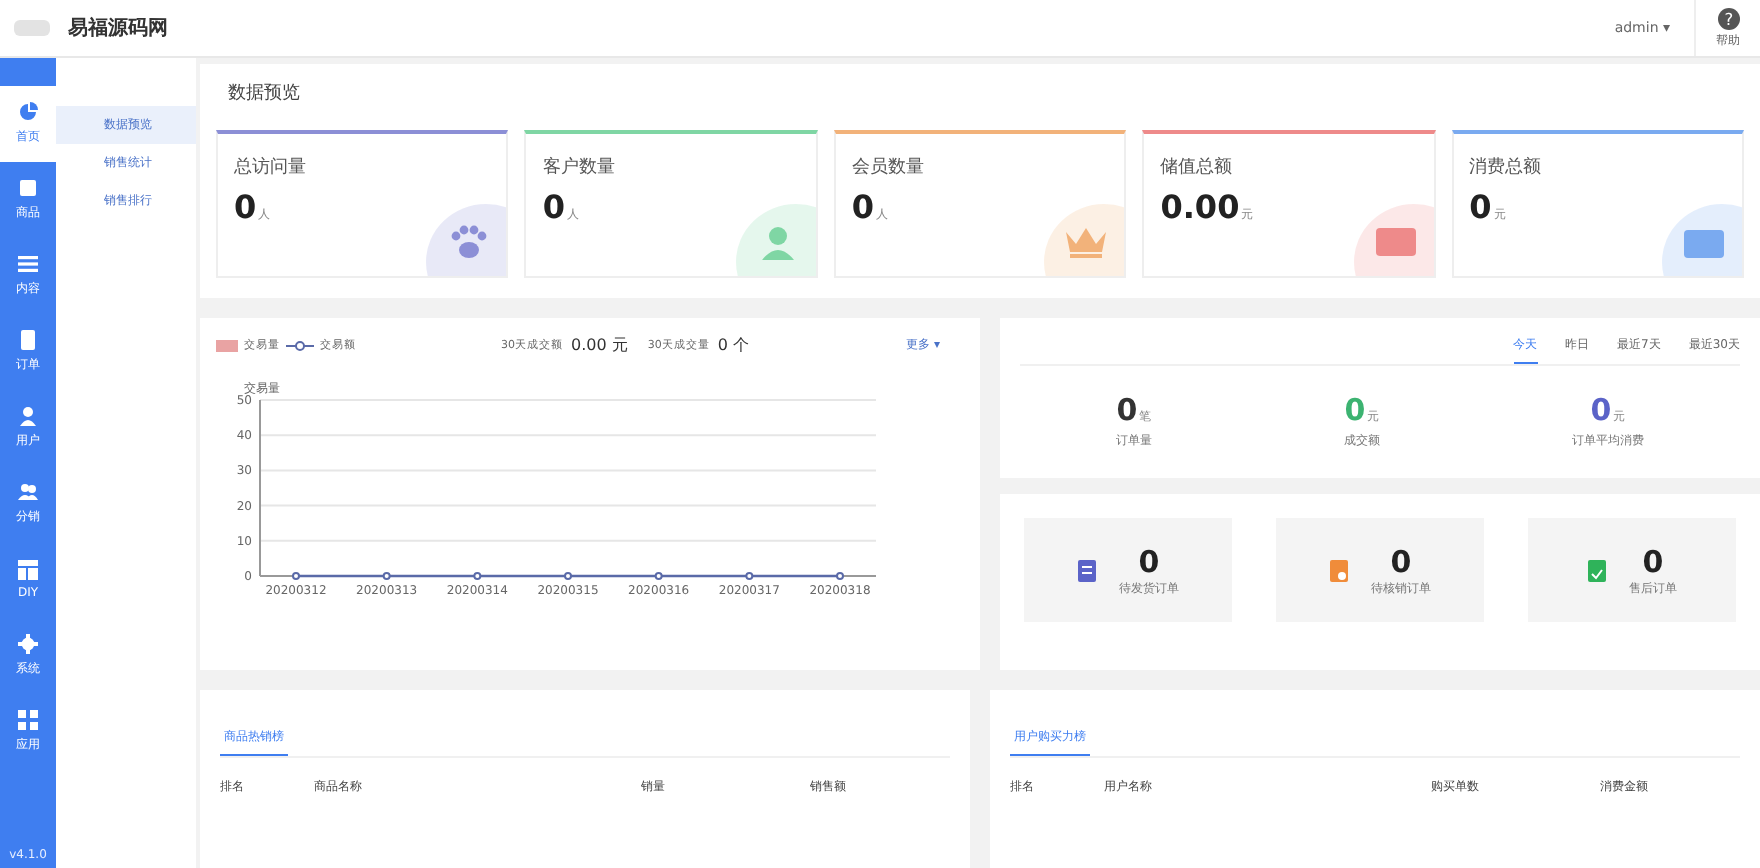 This screenshot has height=868, width=1760. I want to click on summary-value: 0.00 元, so click(599, 345).